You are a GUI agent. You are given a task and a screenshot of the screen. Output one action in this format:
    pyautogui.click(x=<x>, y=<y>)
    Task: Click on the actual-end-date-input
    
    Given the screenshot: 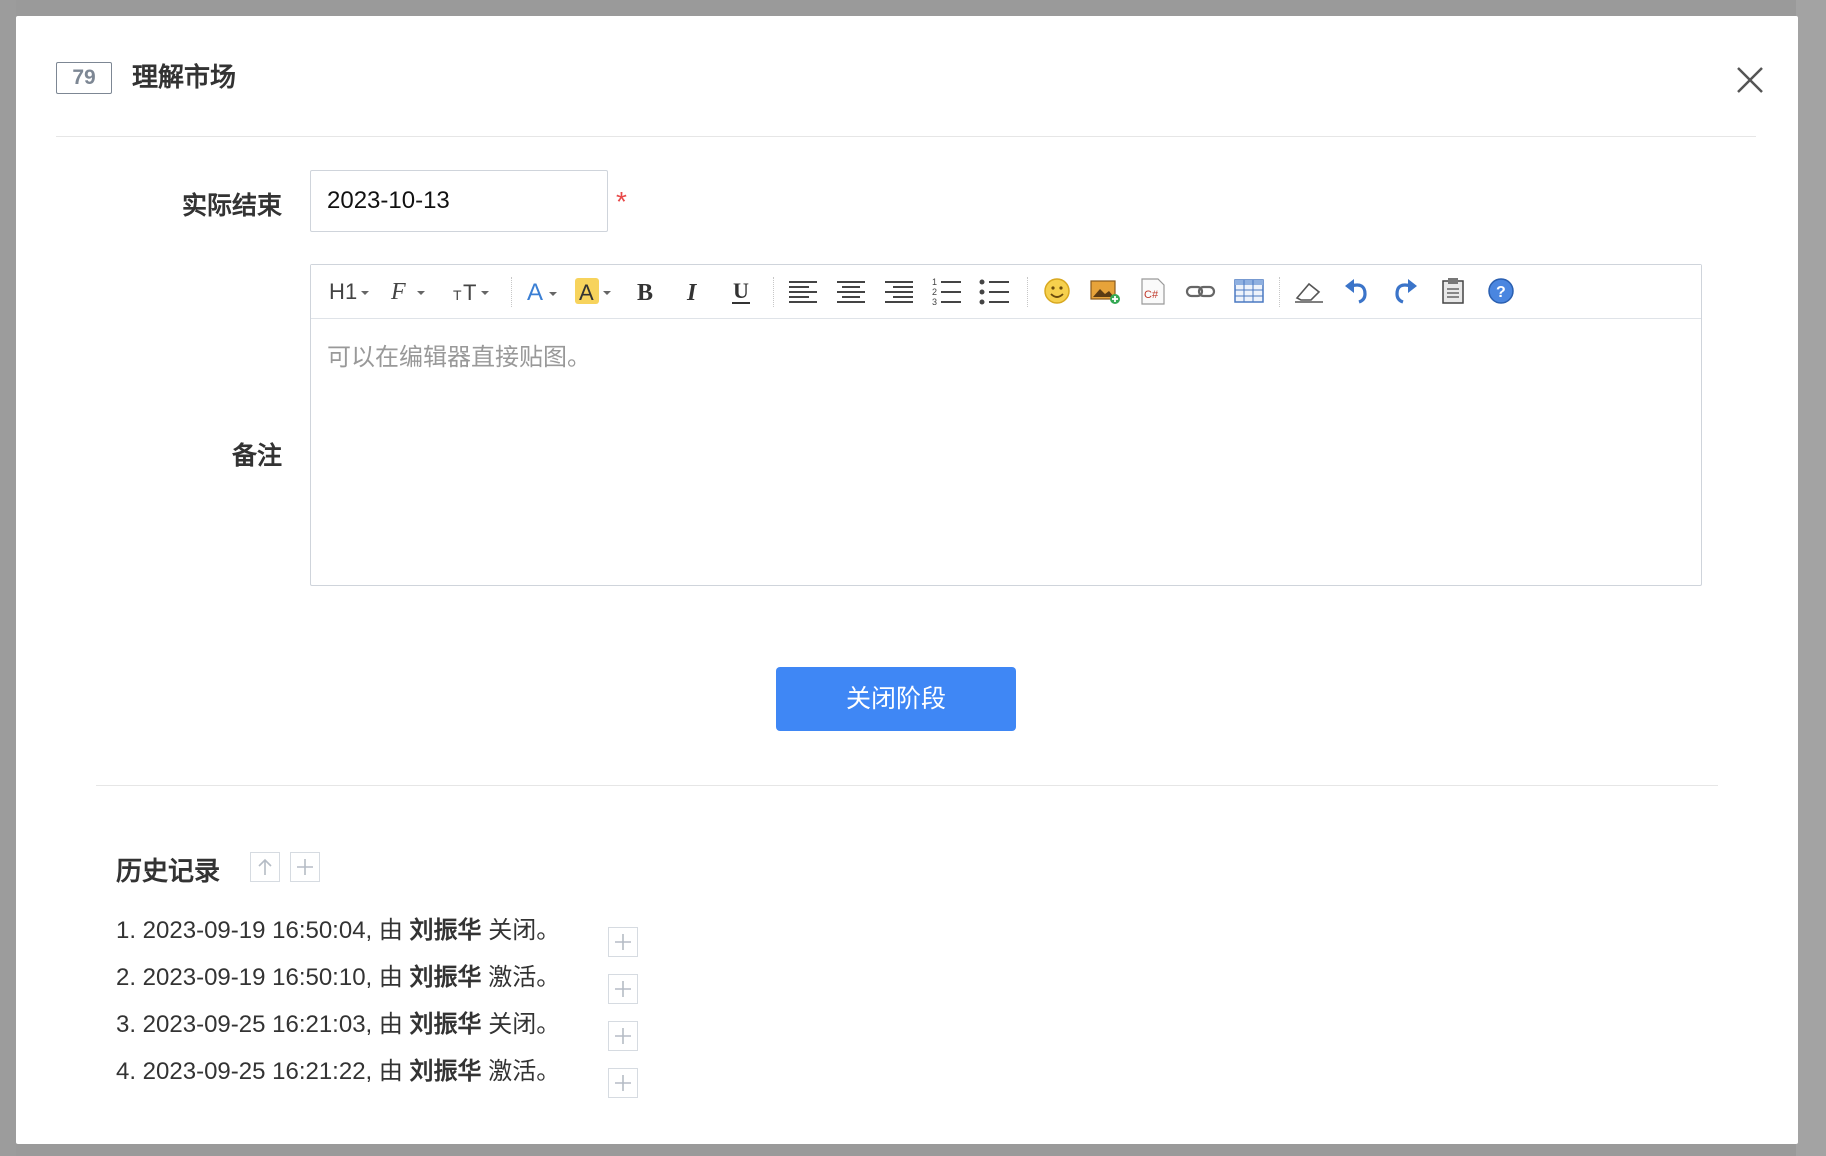 What is the action you would take?
    pyautogui.click(x=459, y=201)
    